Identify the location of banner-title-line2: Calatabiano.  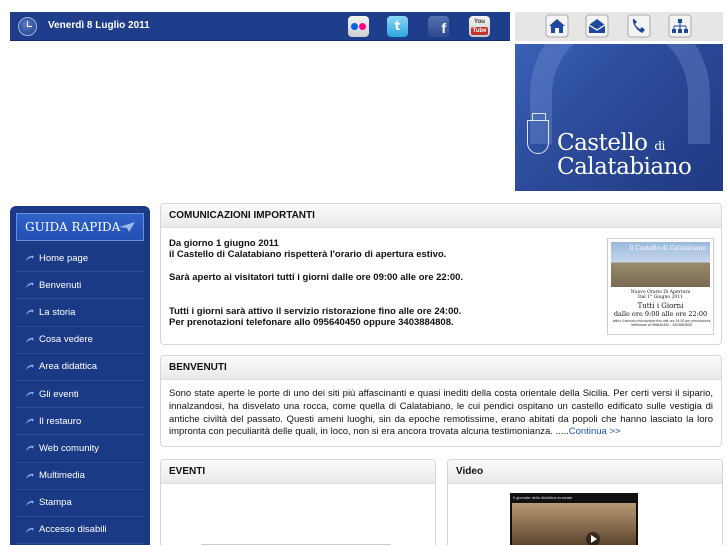
(624, 167).